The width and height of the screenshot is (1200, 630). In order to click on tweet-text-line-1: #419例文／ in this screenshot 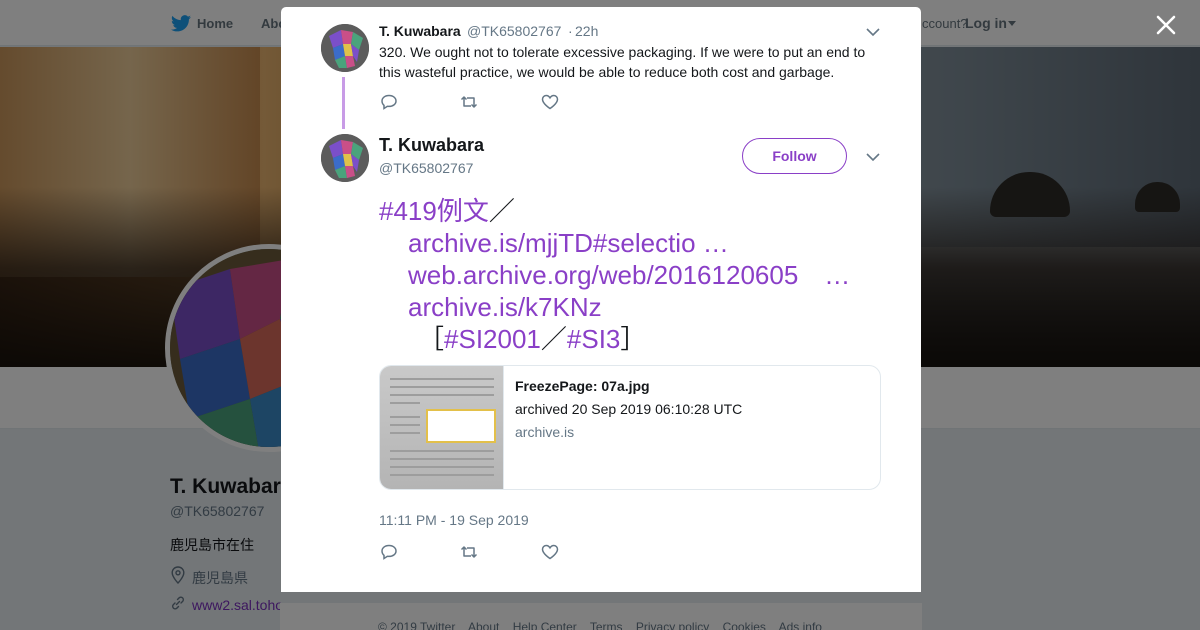, I will do `click(447, 211)`.